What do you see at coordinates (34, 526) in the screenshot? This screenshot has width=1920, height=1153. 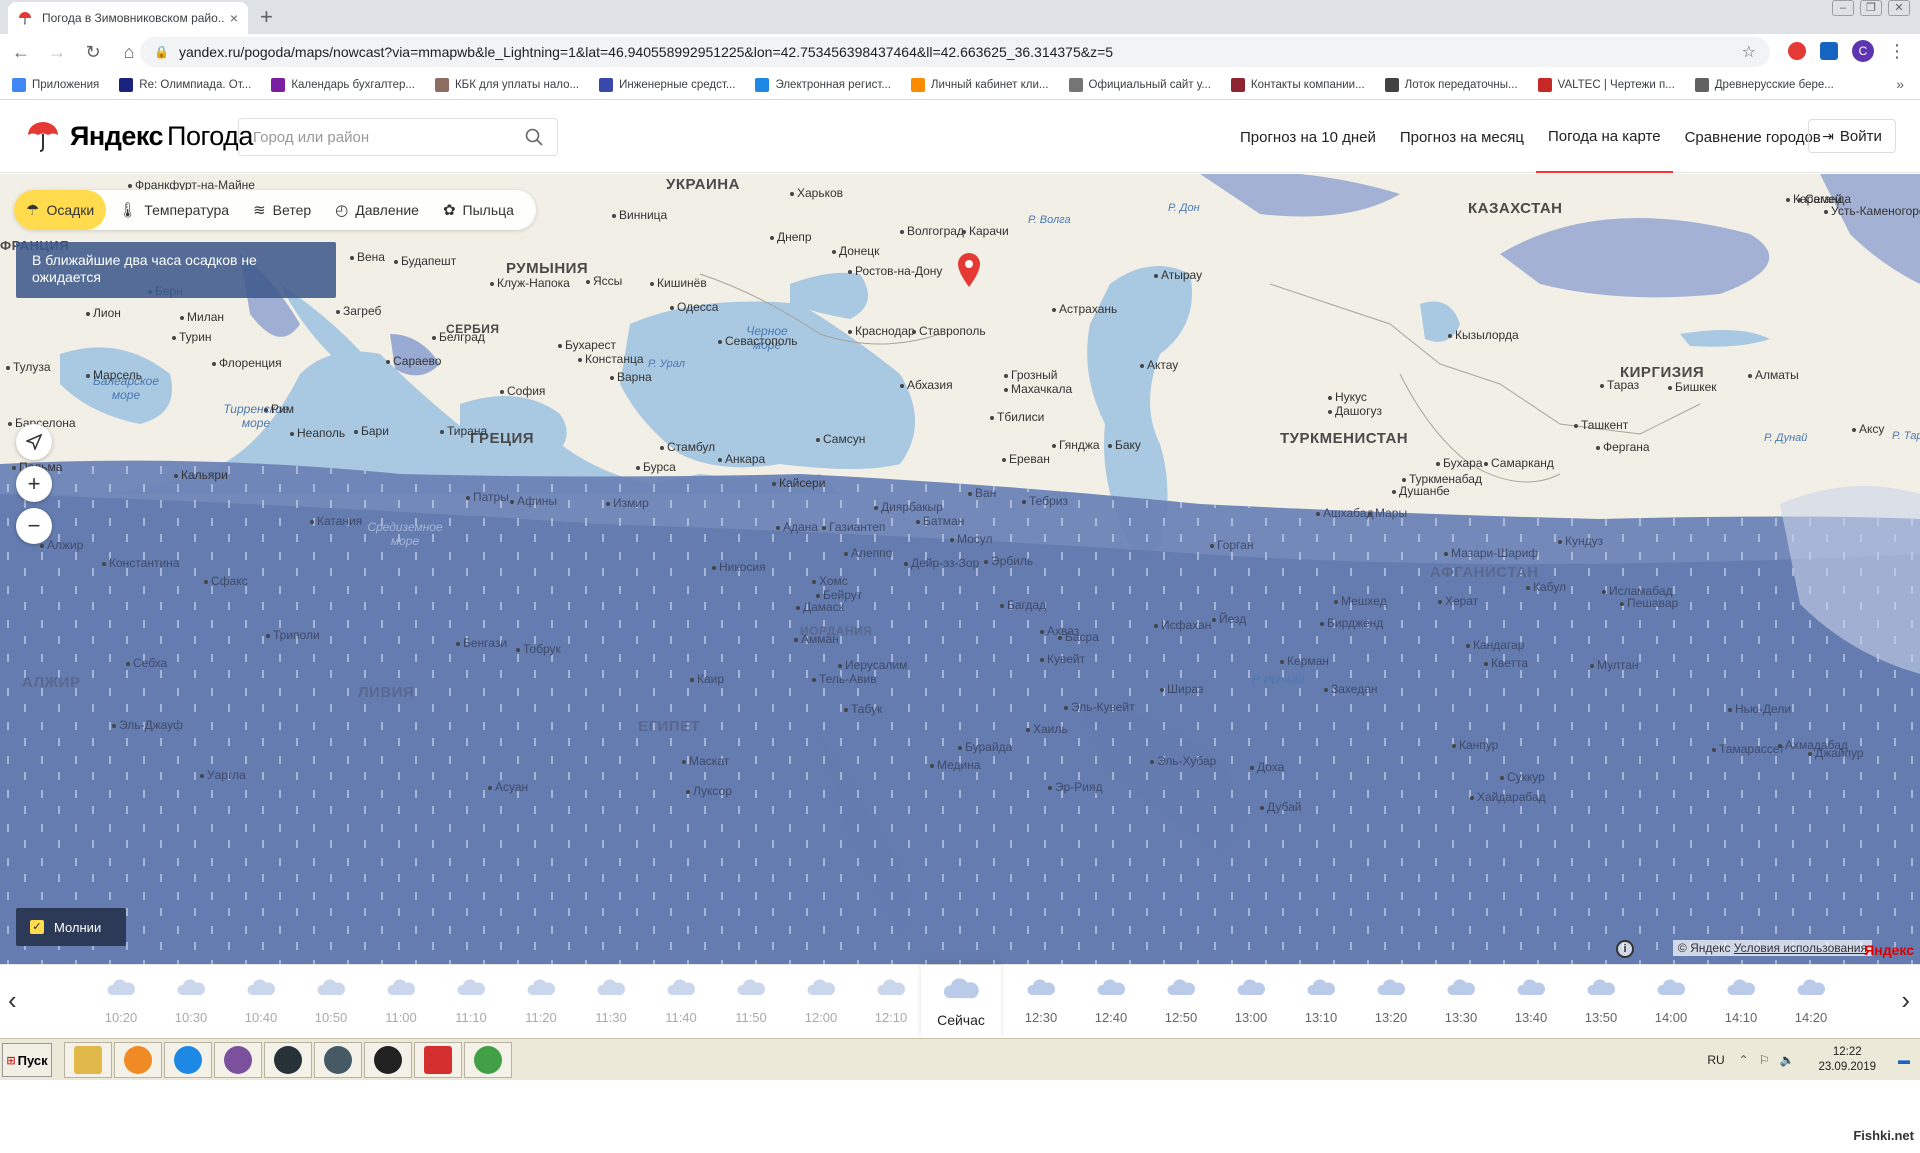 I see `zoom-out-button: −` at bounding box center [34, 526].